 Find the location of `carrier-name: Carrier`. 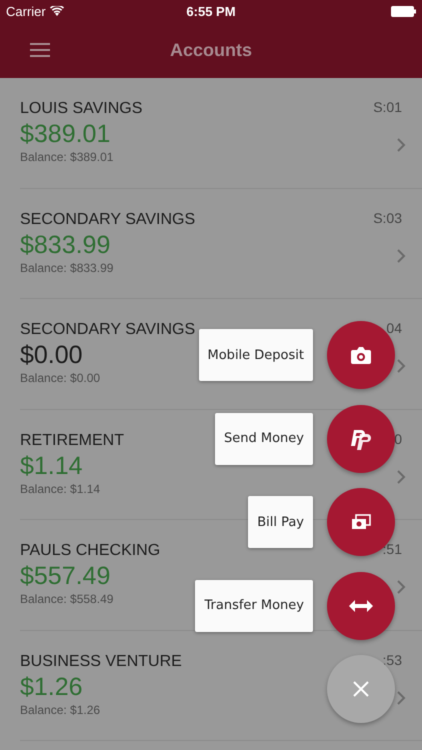

carrier-name: Carrier is located at coordinates (26, 11).